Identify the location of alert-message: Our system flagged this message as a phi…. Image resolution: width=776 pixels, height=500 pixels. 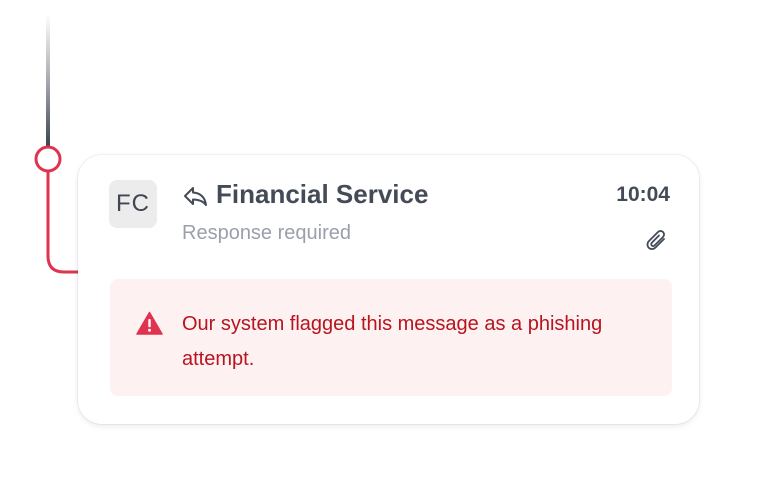
(392, 341).